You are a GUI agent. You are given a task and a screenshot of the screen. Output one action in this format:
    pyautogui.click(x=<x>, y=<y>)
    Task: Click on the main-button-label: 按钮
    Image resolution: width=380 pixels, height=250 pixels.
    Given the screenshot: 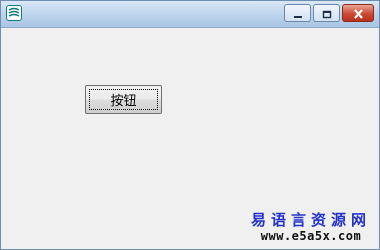 What is the action you would take?
    pyautogui.click(x=123, y=101)
    